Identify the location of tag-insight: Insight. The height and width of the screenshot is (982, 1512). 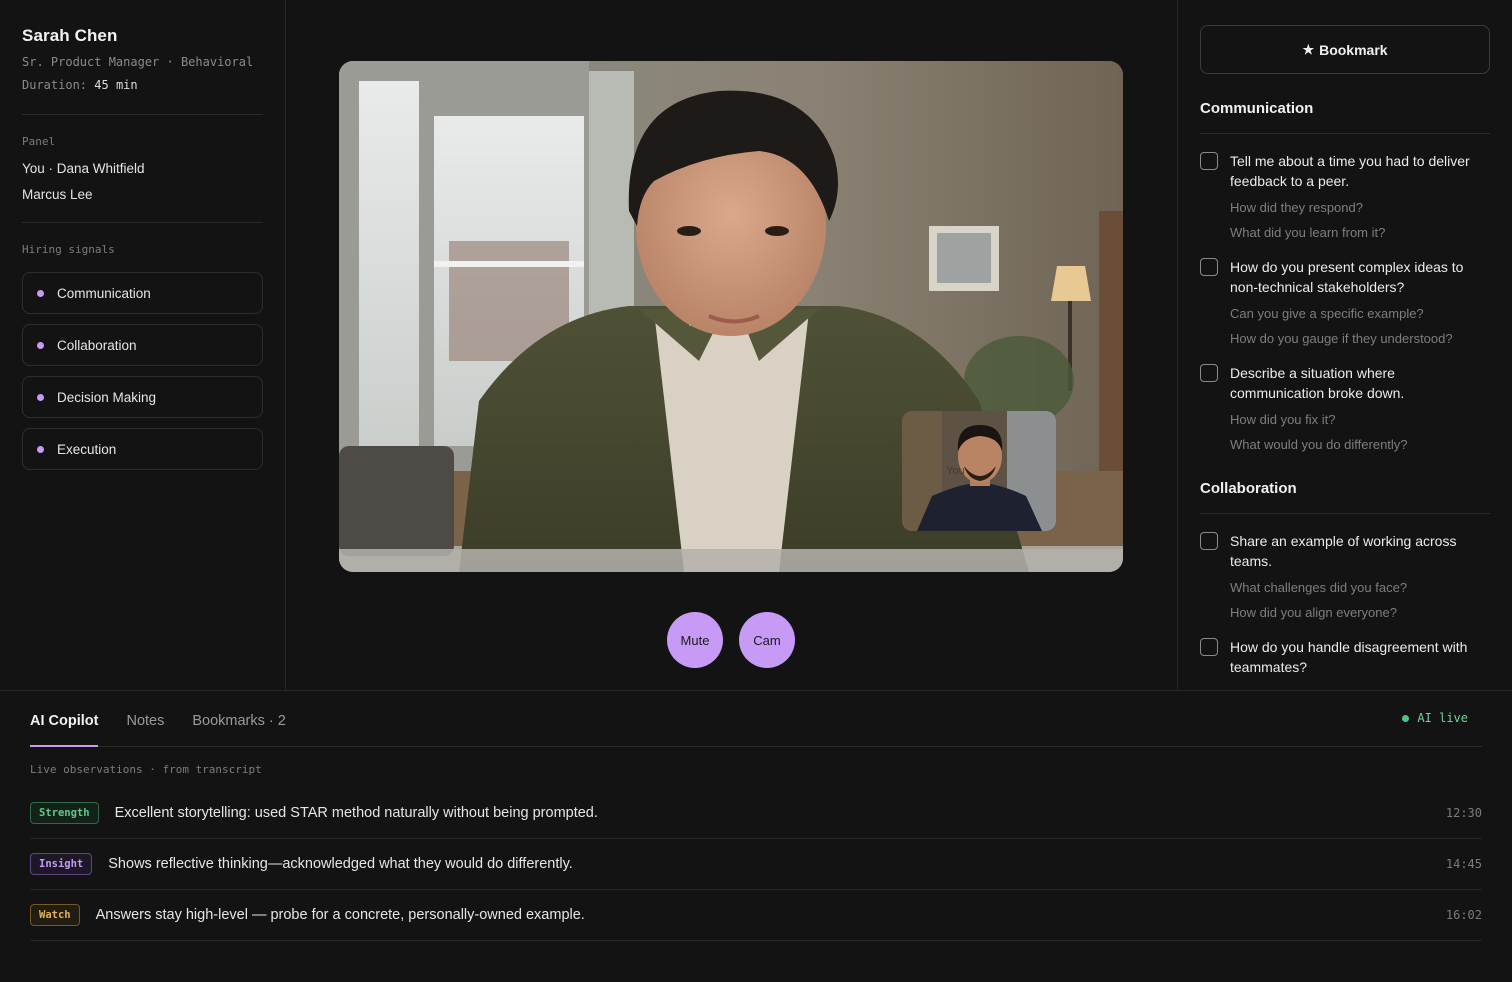
(61, 864).